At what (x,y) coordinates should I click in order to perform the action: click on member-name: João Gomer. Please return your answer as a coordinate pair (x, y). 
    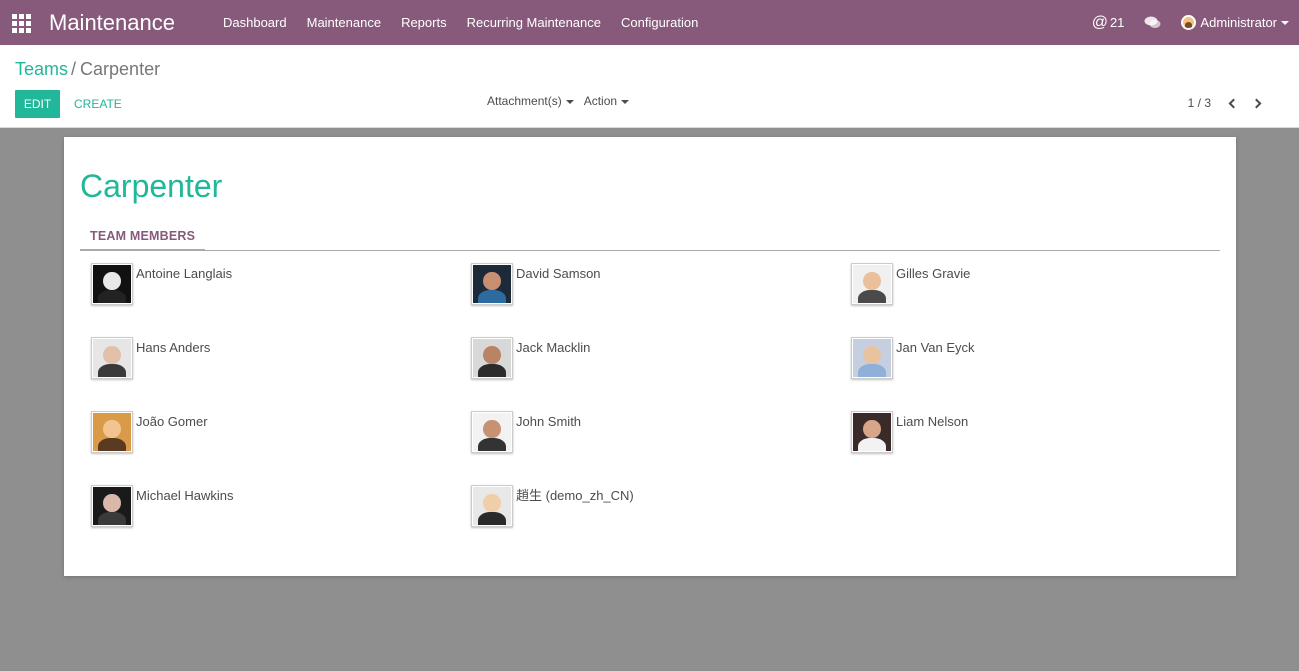
    Looking at the image, I should click on (172, 421).